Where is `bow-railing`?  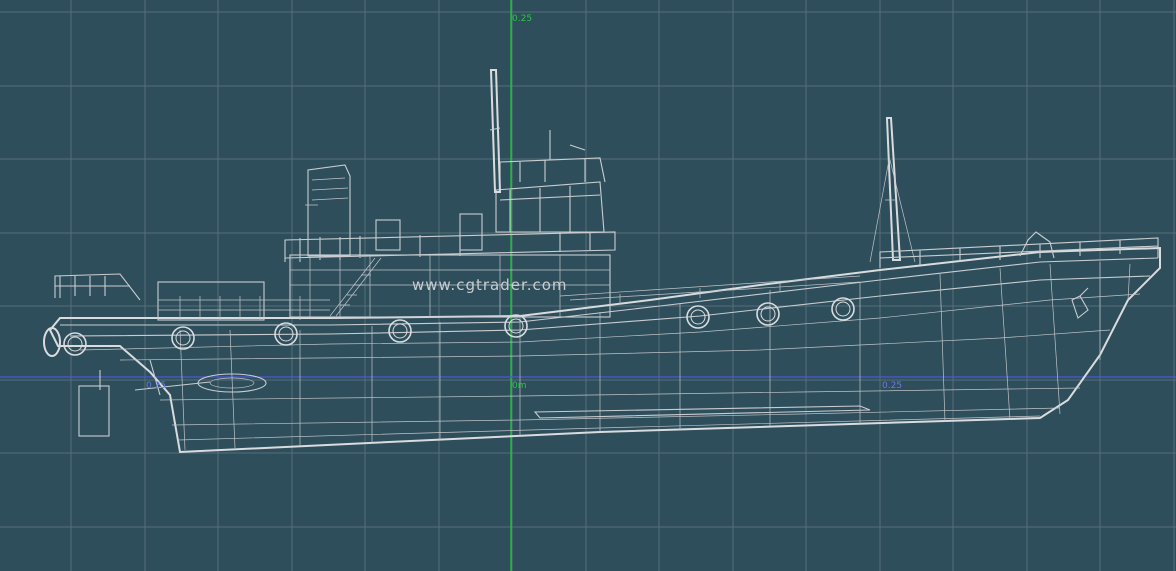
bow-railing is located at coordinates (1019, 252).